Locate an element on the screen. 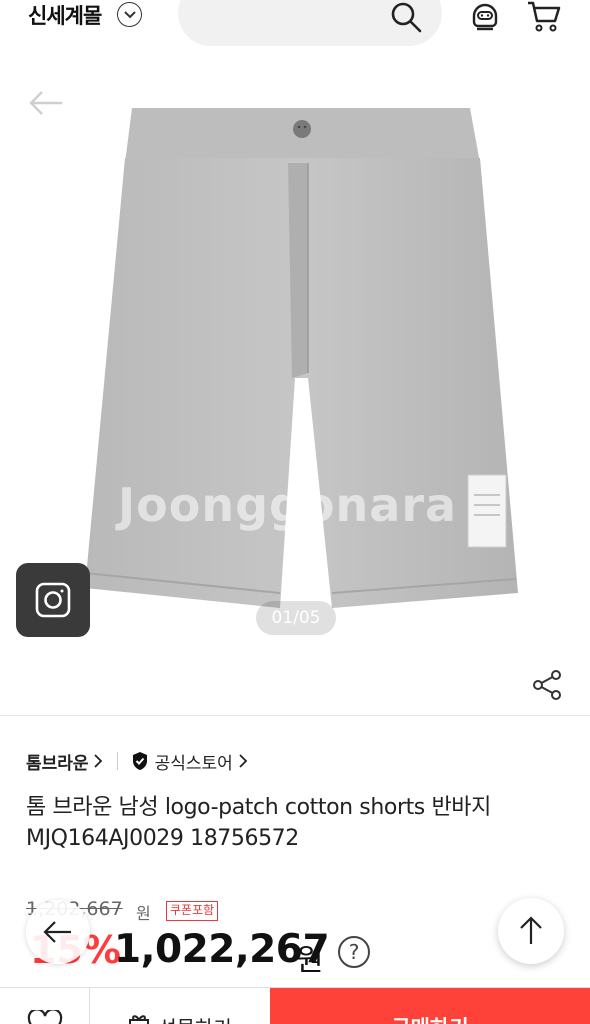 This screenshot has height=1024, width=590. separator is located at coordinates (117, 761).